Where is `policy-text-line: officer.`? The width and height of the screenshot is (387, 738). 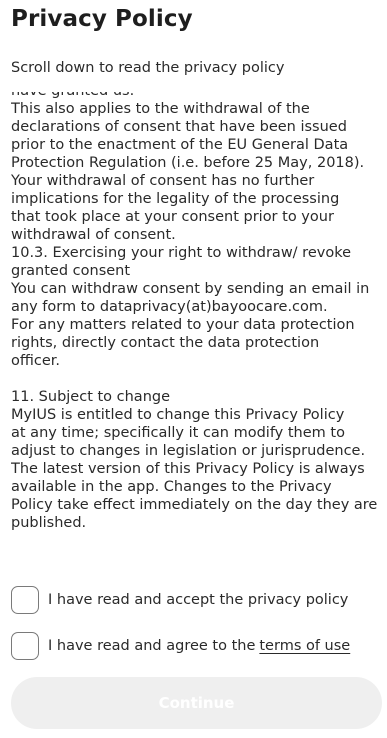 policy-text-line: officer. is located at coordinates (36, 361).